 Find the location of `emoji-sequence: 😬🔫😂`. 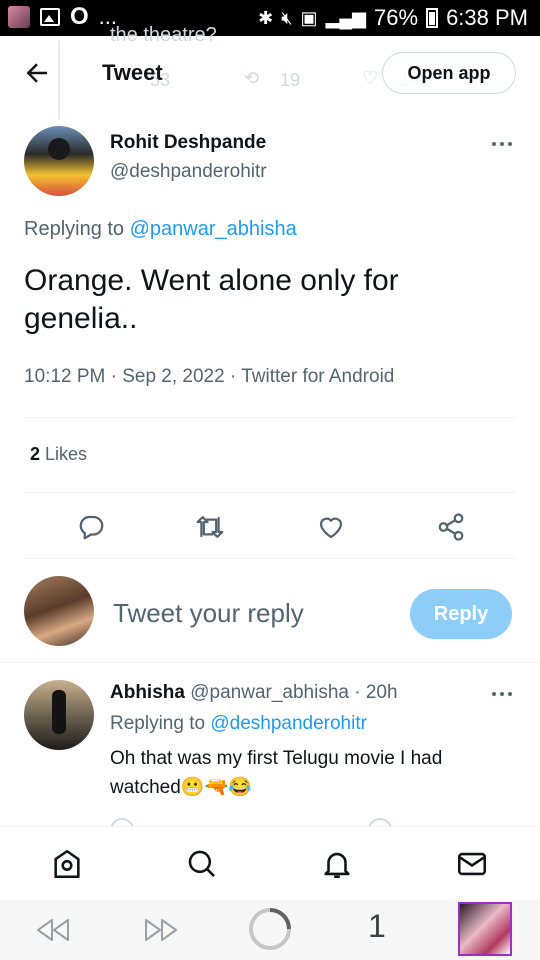

emoji-sequence: 😬🔫😂 is located at coordinates (216, 787).